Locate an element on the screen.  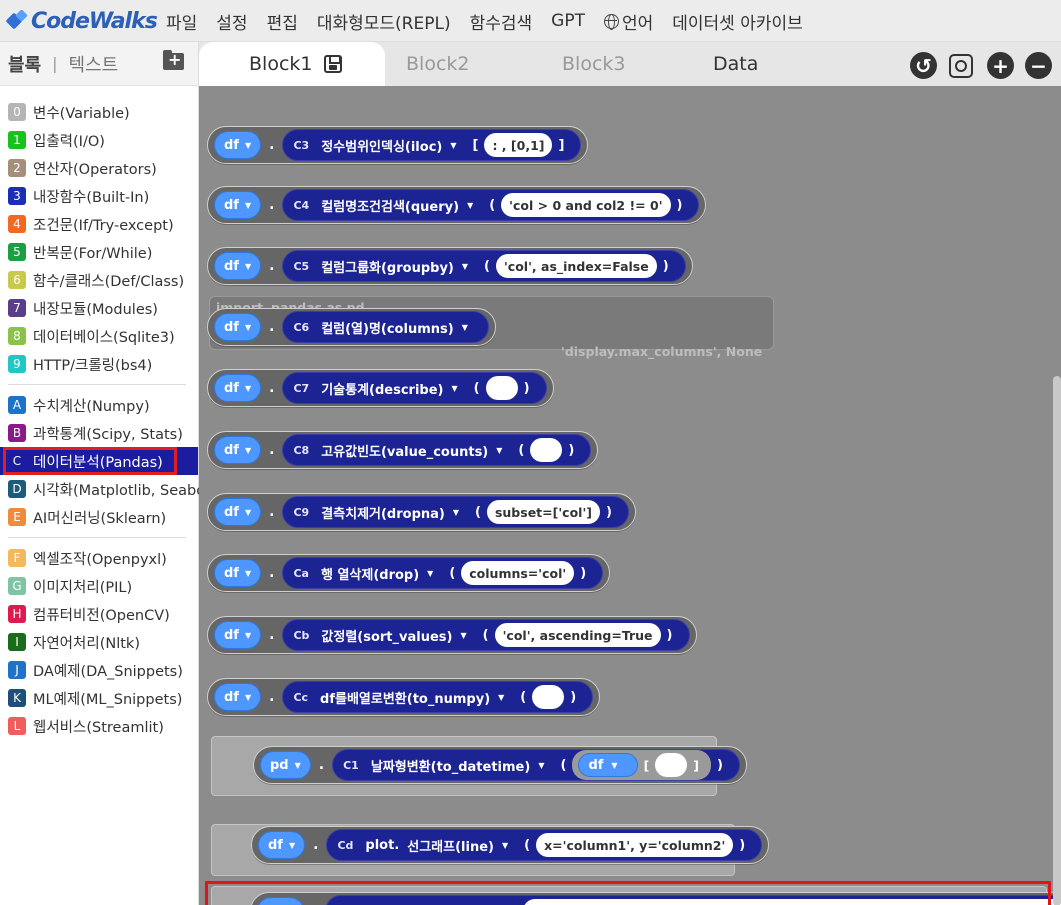
argument-input: 'col > 0 and col2 != 0' is located at coordinates (586, 205).